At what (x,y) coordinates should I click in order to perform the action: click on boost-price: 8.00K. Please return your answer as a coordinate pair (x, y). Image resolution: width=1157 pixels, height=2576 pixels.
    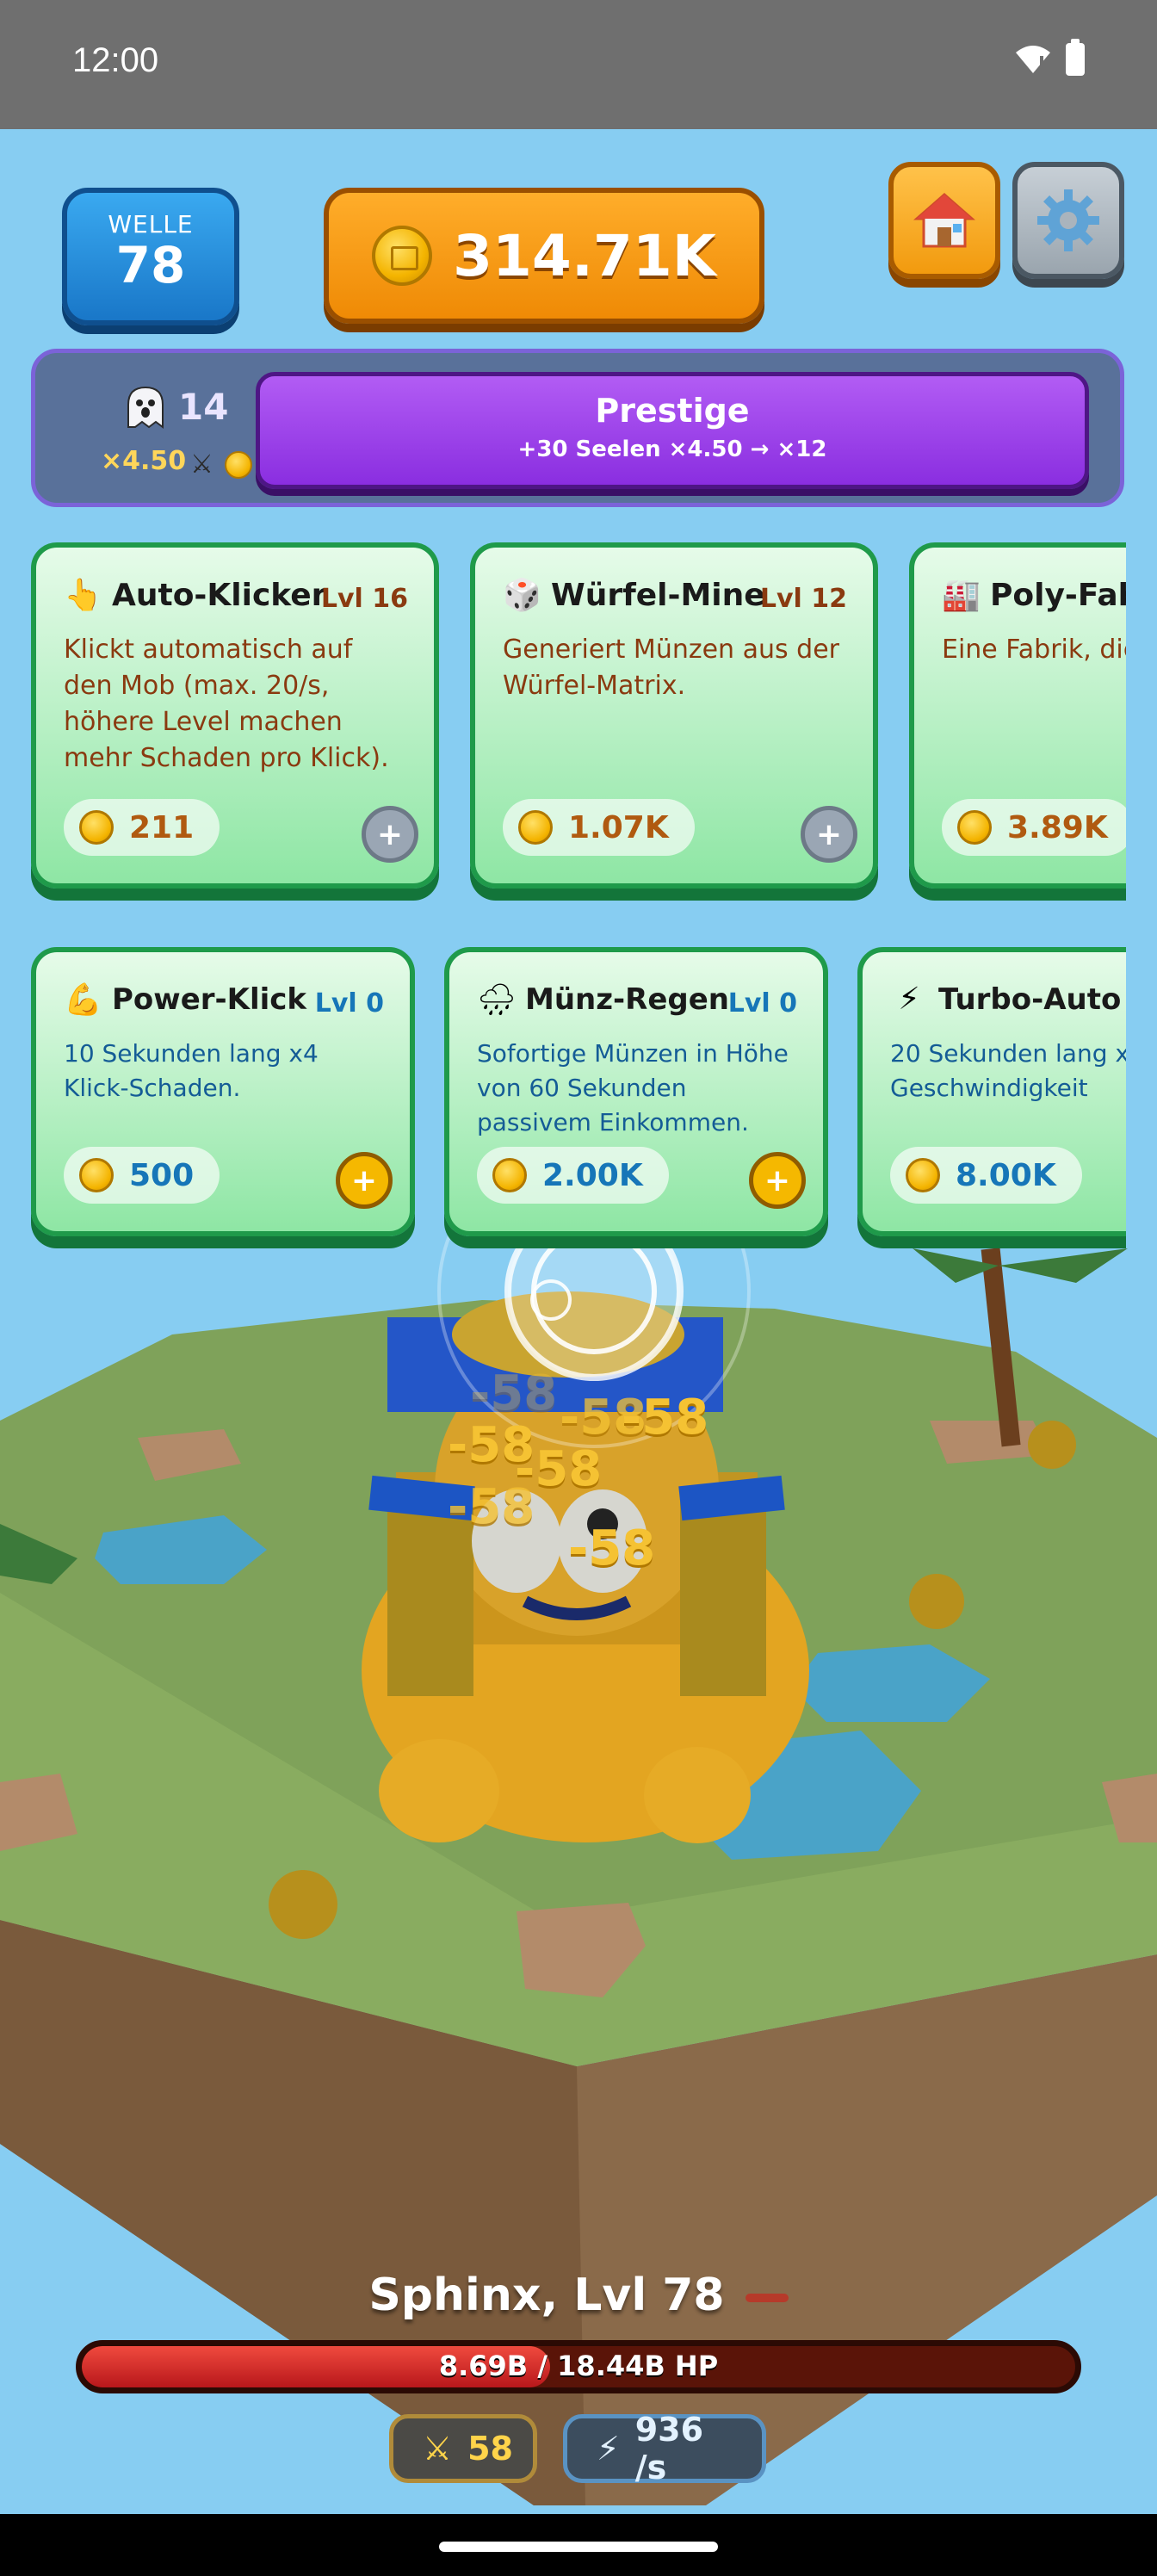
    Looking at the image, I should click on (986, 1176).